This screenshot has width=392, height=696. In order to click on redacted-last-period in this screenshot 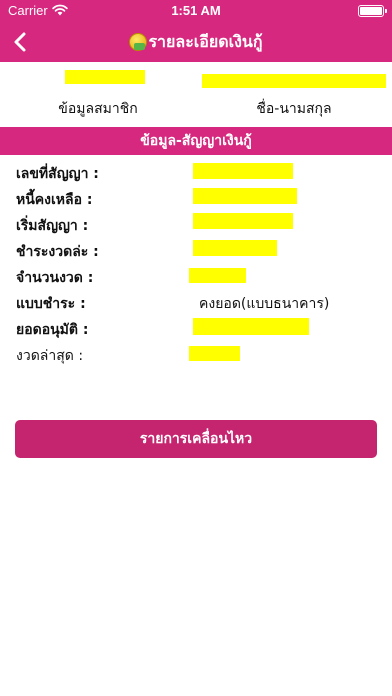, I will do `click(214, 353)`.